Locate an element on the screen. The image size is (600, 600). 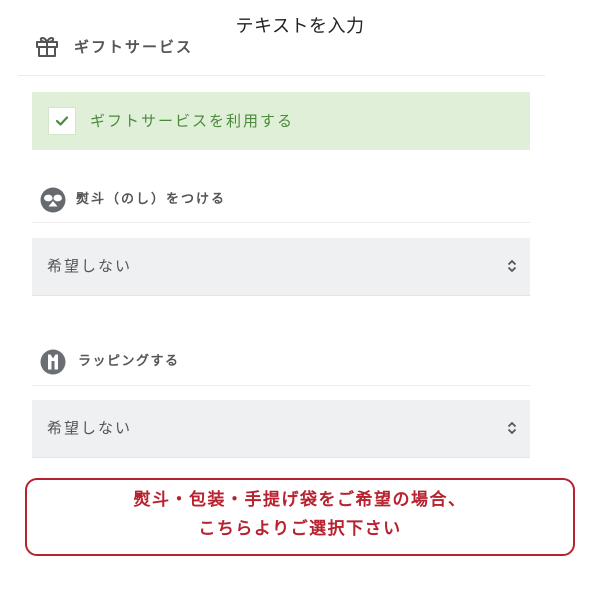
notice-line-1: 熨斗・包装・手提げ袋をご希望の場合、 is located at coordinates (300, 500).